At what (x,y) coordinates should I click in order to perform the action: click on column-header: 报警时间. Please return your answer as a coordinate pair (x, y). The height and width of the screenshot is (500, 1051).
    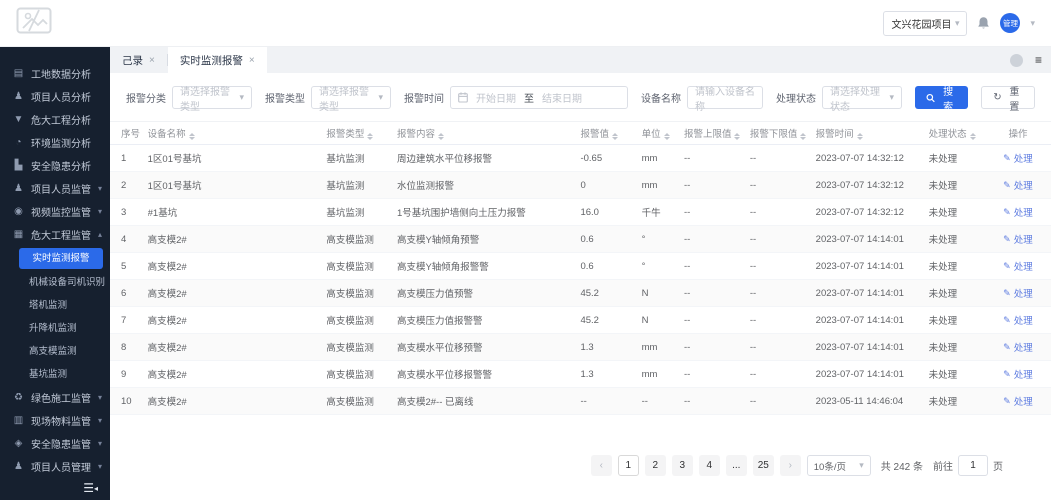
    Looking at the image, I should click on (872, 133).